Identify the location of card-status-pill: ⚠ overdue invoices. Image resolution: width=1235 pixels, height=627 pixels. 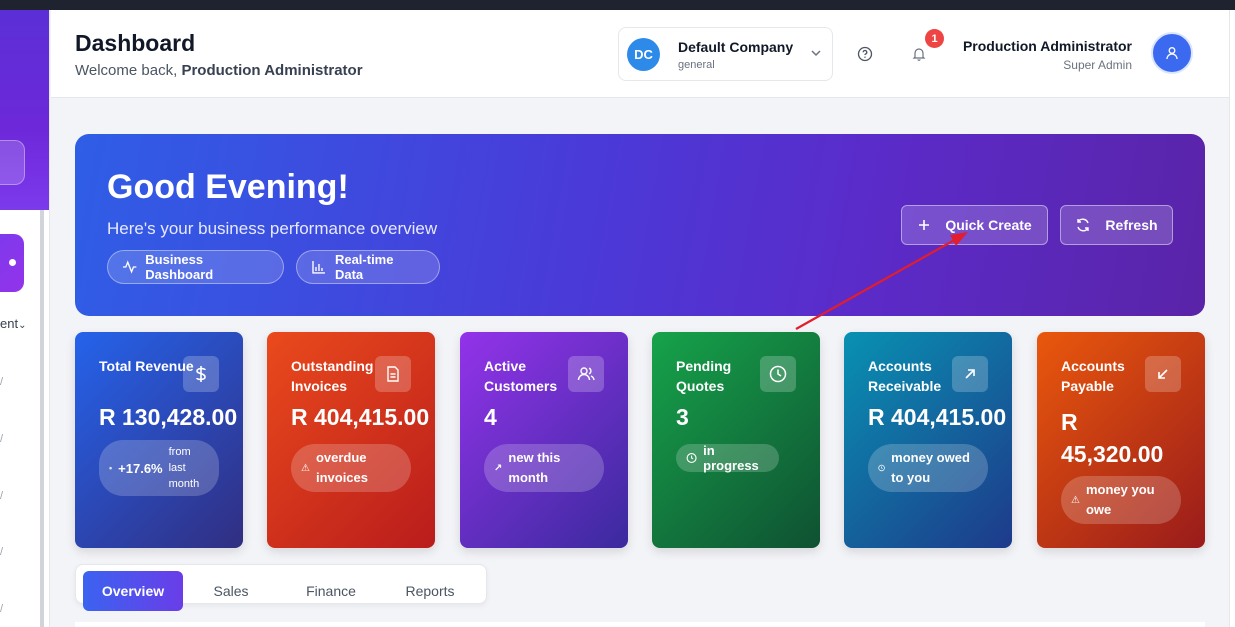
(351, 468).